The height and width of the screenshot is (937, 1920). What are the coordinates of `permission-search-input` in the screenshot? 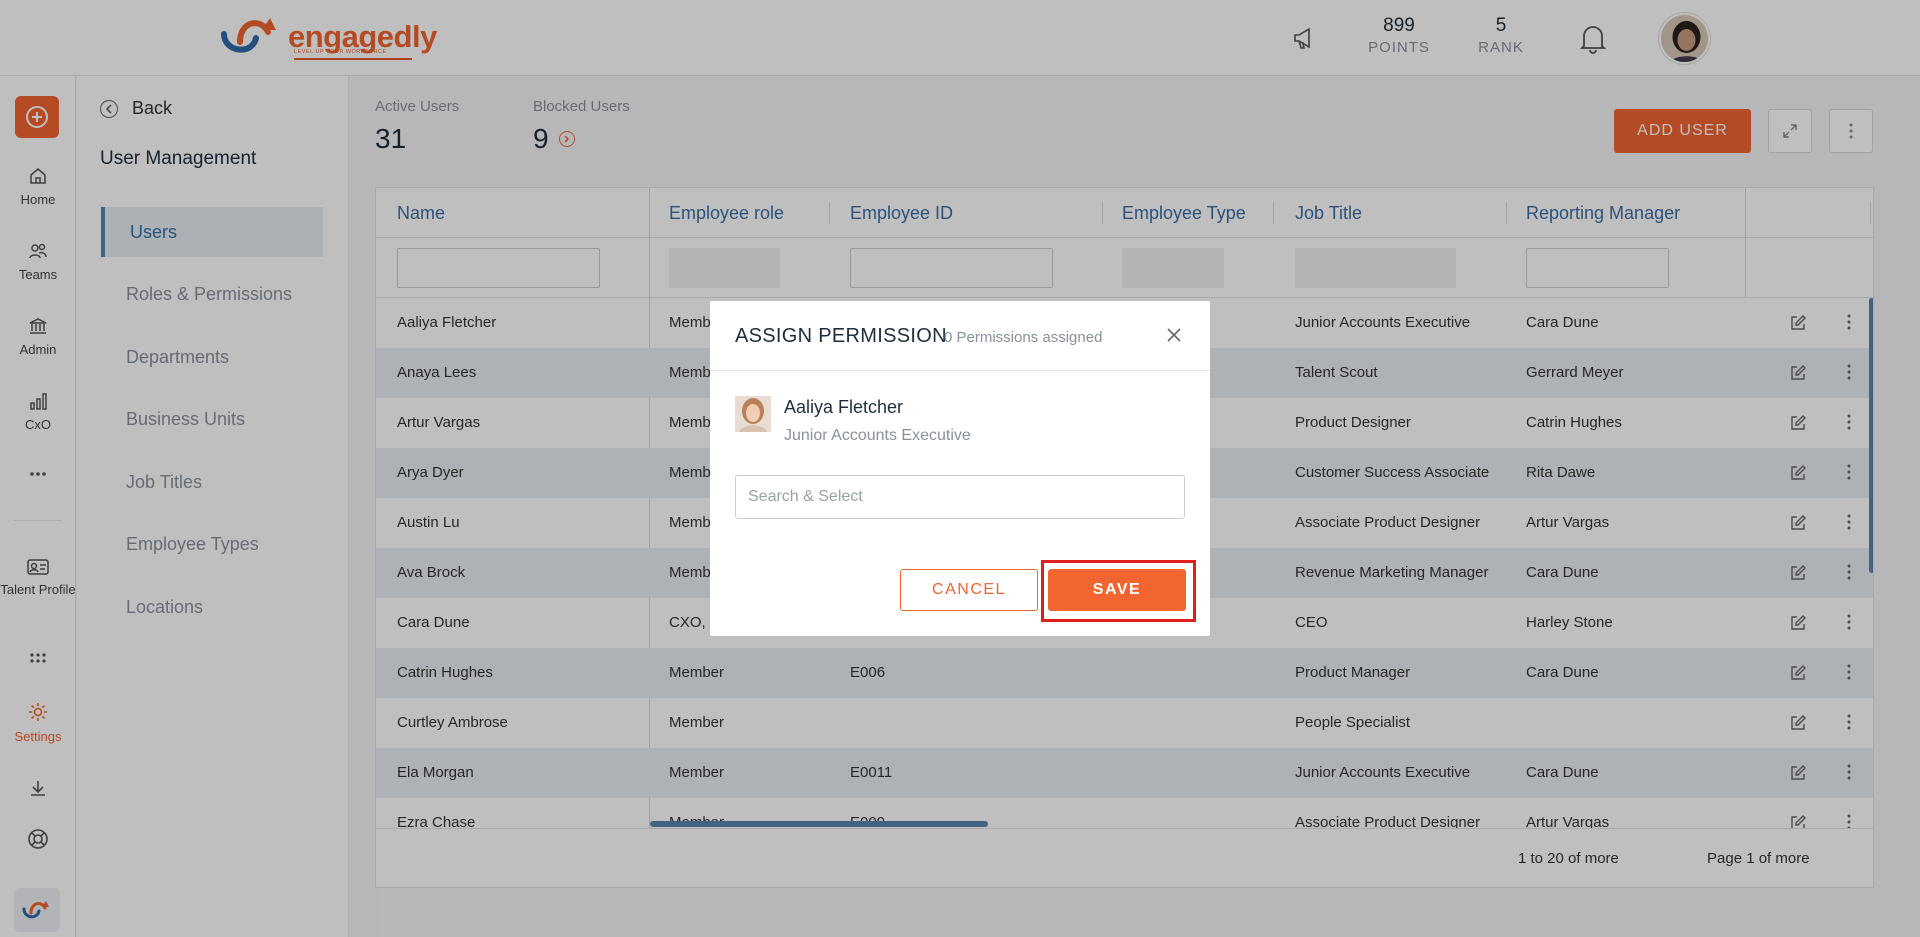 It's located at (960, 497).